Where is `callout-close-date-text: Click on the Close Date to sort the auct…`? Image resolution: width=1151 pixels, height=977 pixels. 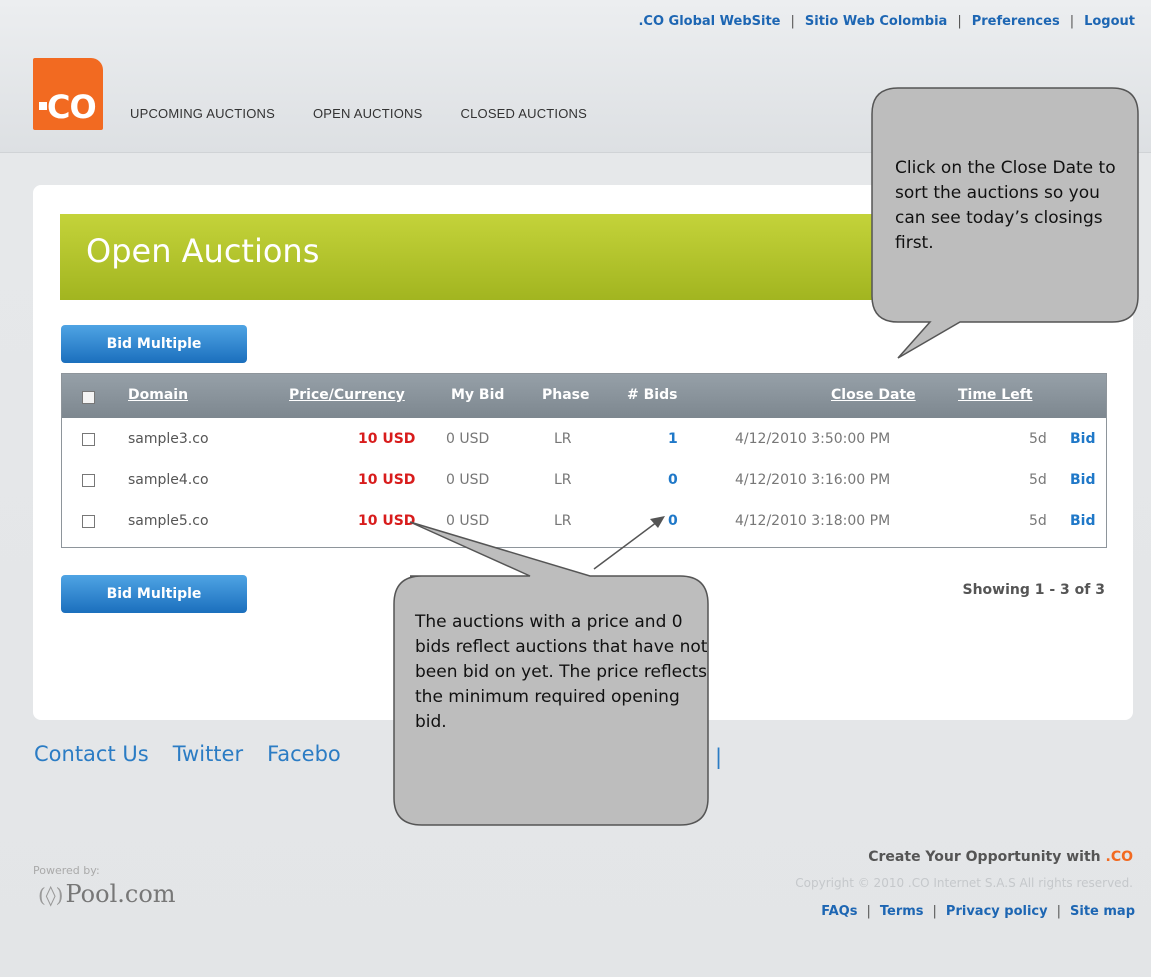 callout-close-date-text: Click on the Close Date to sort the auct… is located at coordinates (1005, 205).